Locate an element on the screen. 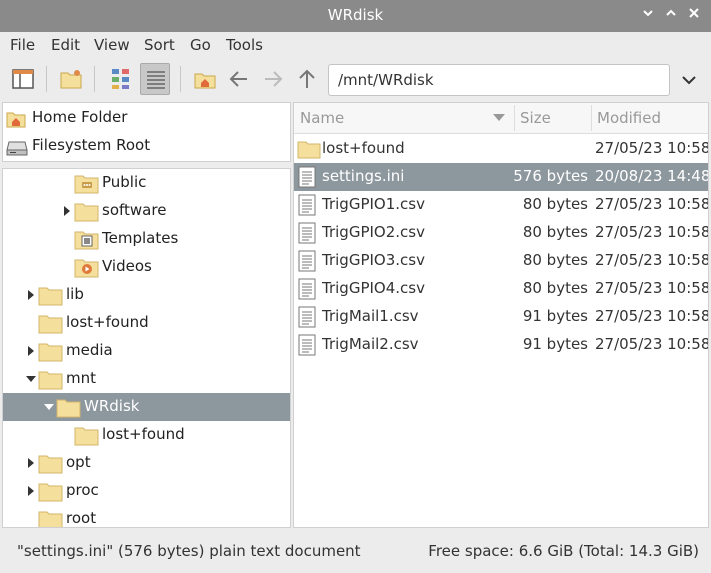 The image size is (711, 573). tree-item: WRdisk is located at coordinates (146, 407).